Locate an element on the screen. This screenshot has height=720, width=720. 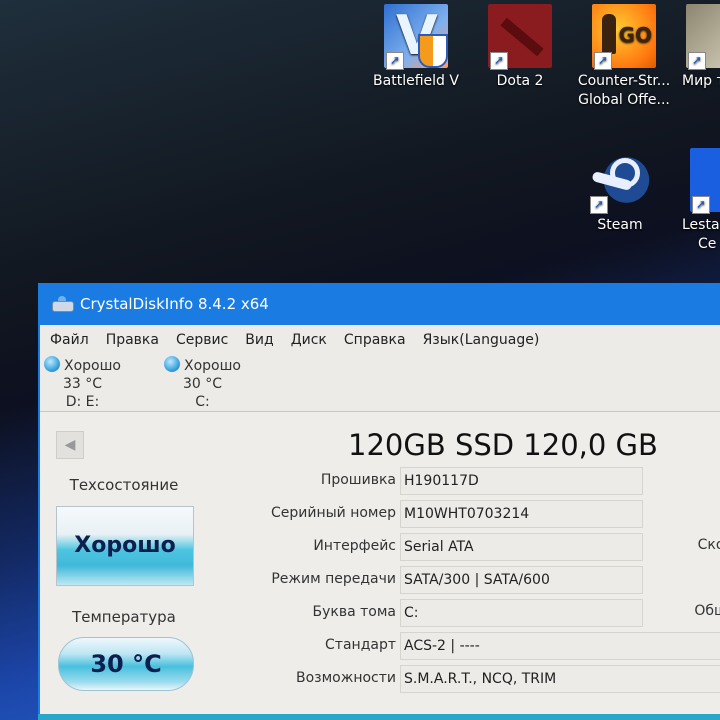
menu-help: Справка is located at coordinates (375, 340).